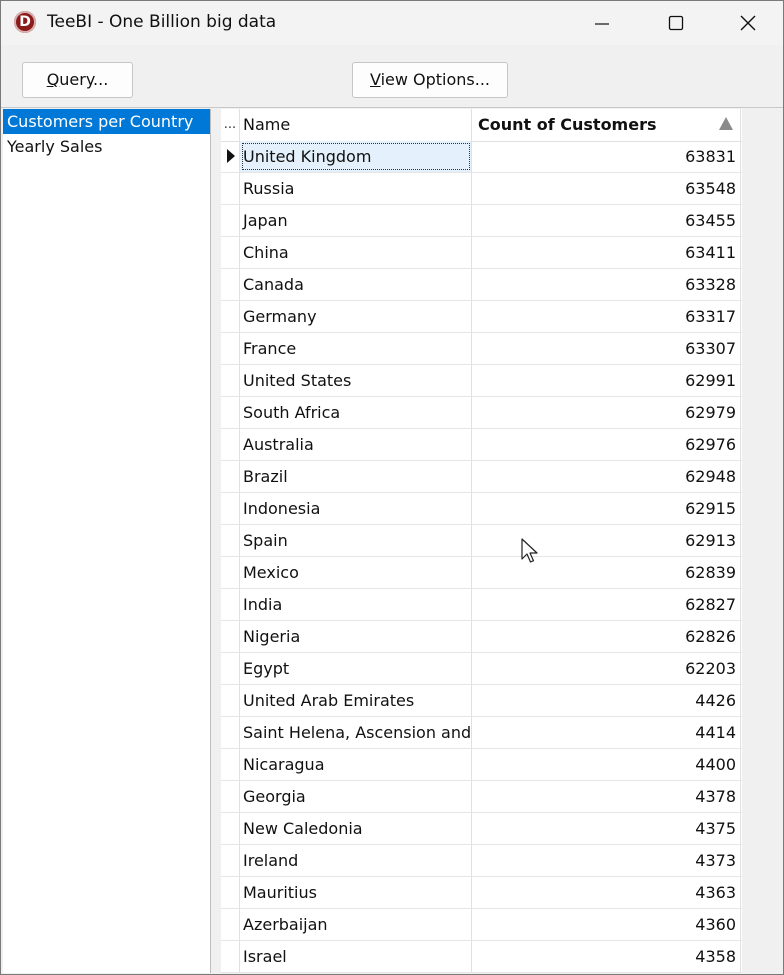 This screenshot has width=784, height=975. I want to click on cell-count: 4358, so click(607, 956).